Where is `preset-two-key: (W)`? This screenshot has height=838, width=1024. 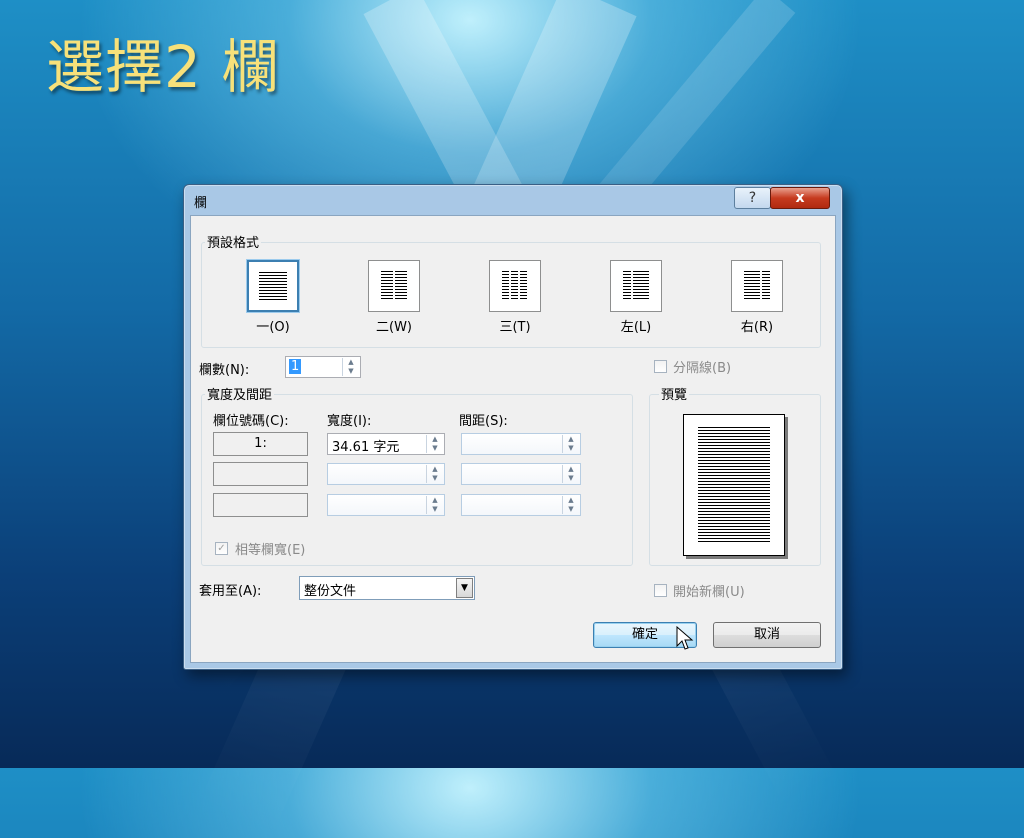 preset-two-key: (W) is located at coordinates (400, 327).